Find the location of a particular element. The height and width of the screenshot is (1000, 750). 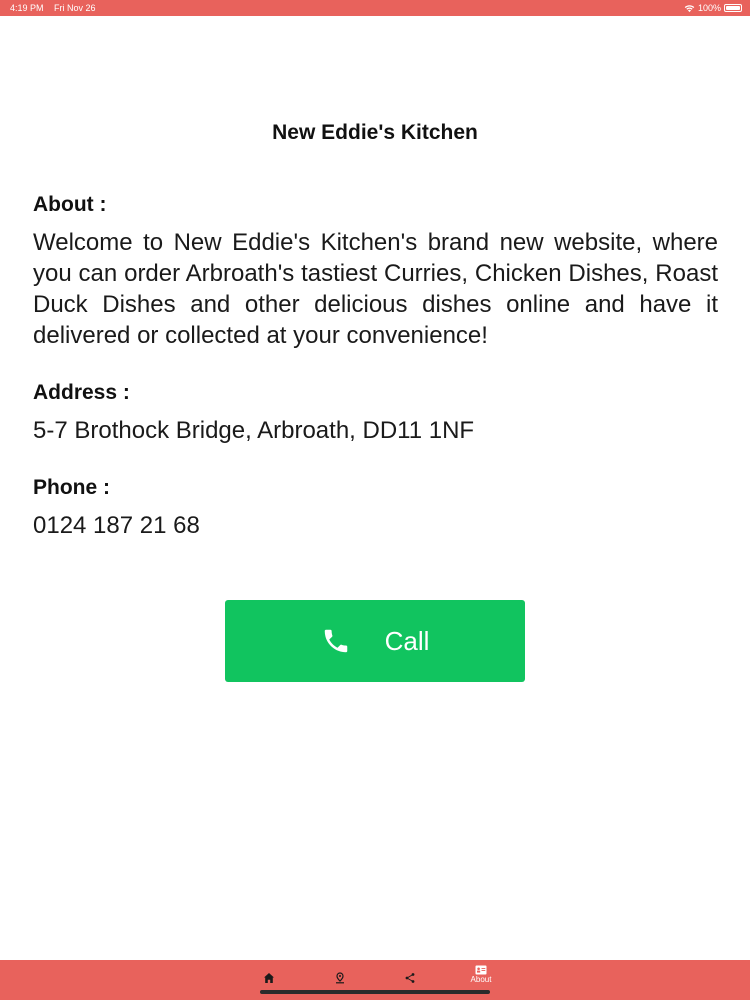

status-left: 4:19 PM Fri Nov 26 is located at coordinates (57, 8).